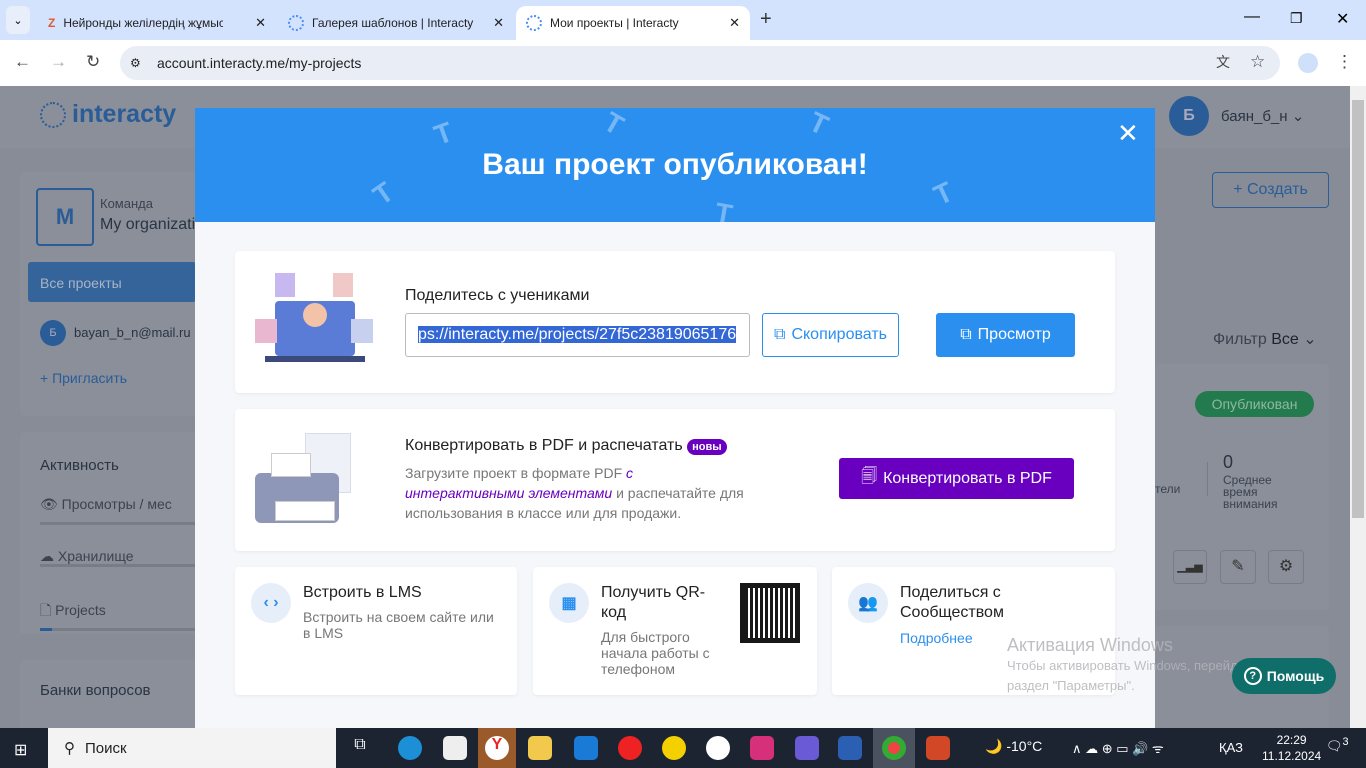 Image resolution: width=1366 pixels, height=768 pixels. Describe the element at coordinates (653, 602) in the screenshot. I see `qr-title: Получить QR-код` at that location.